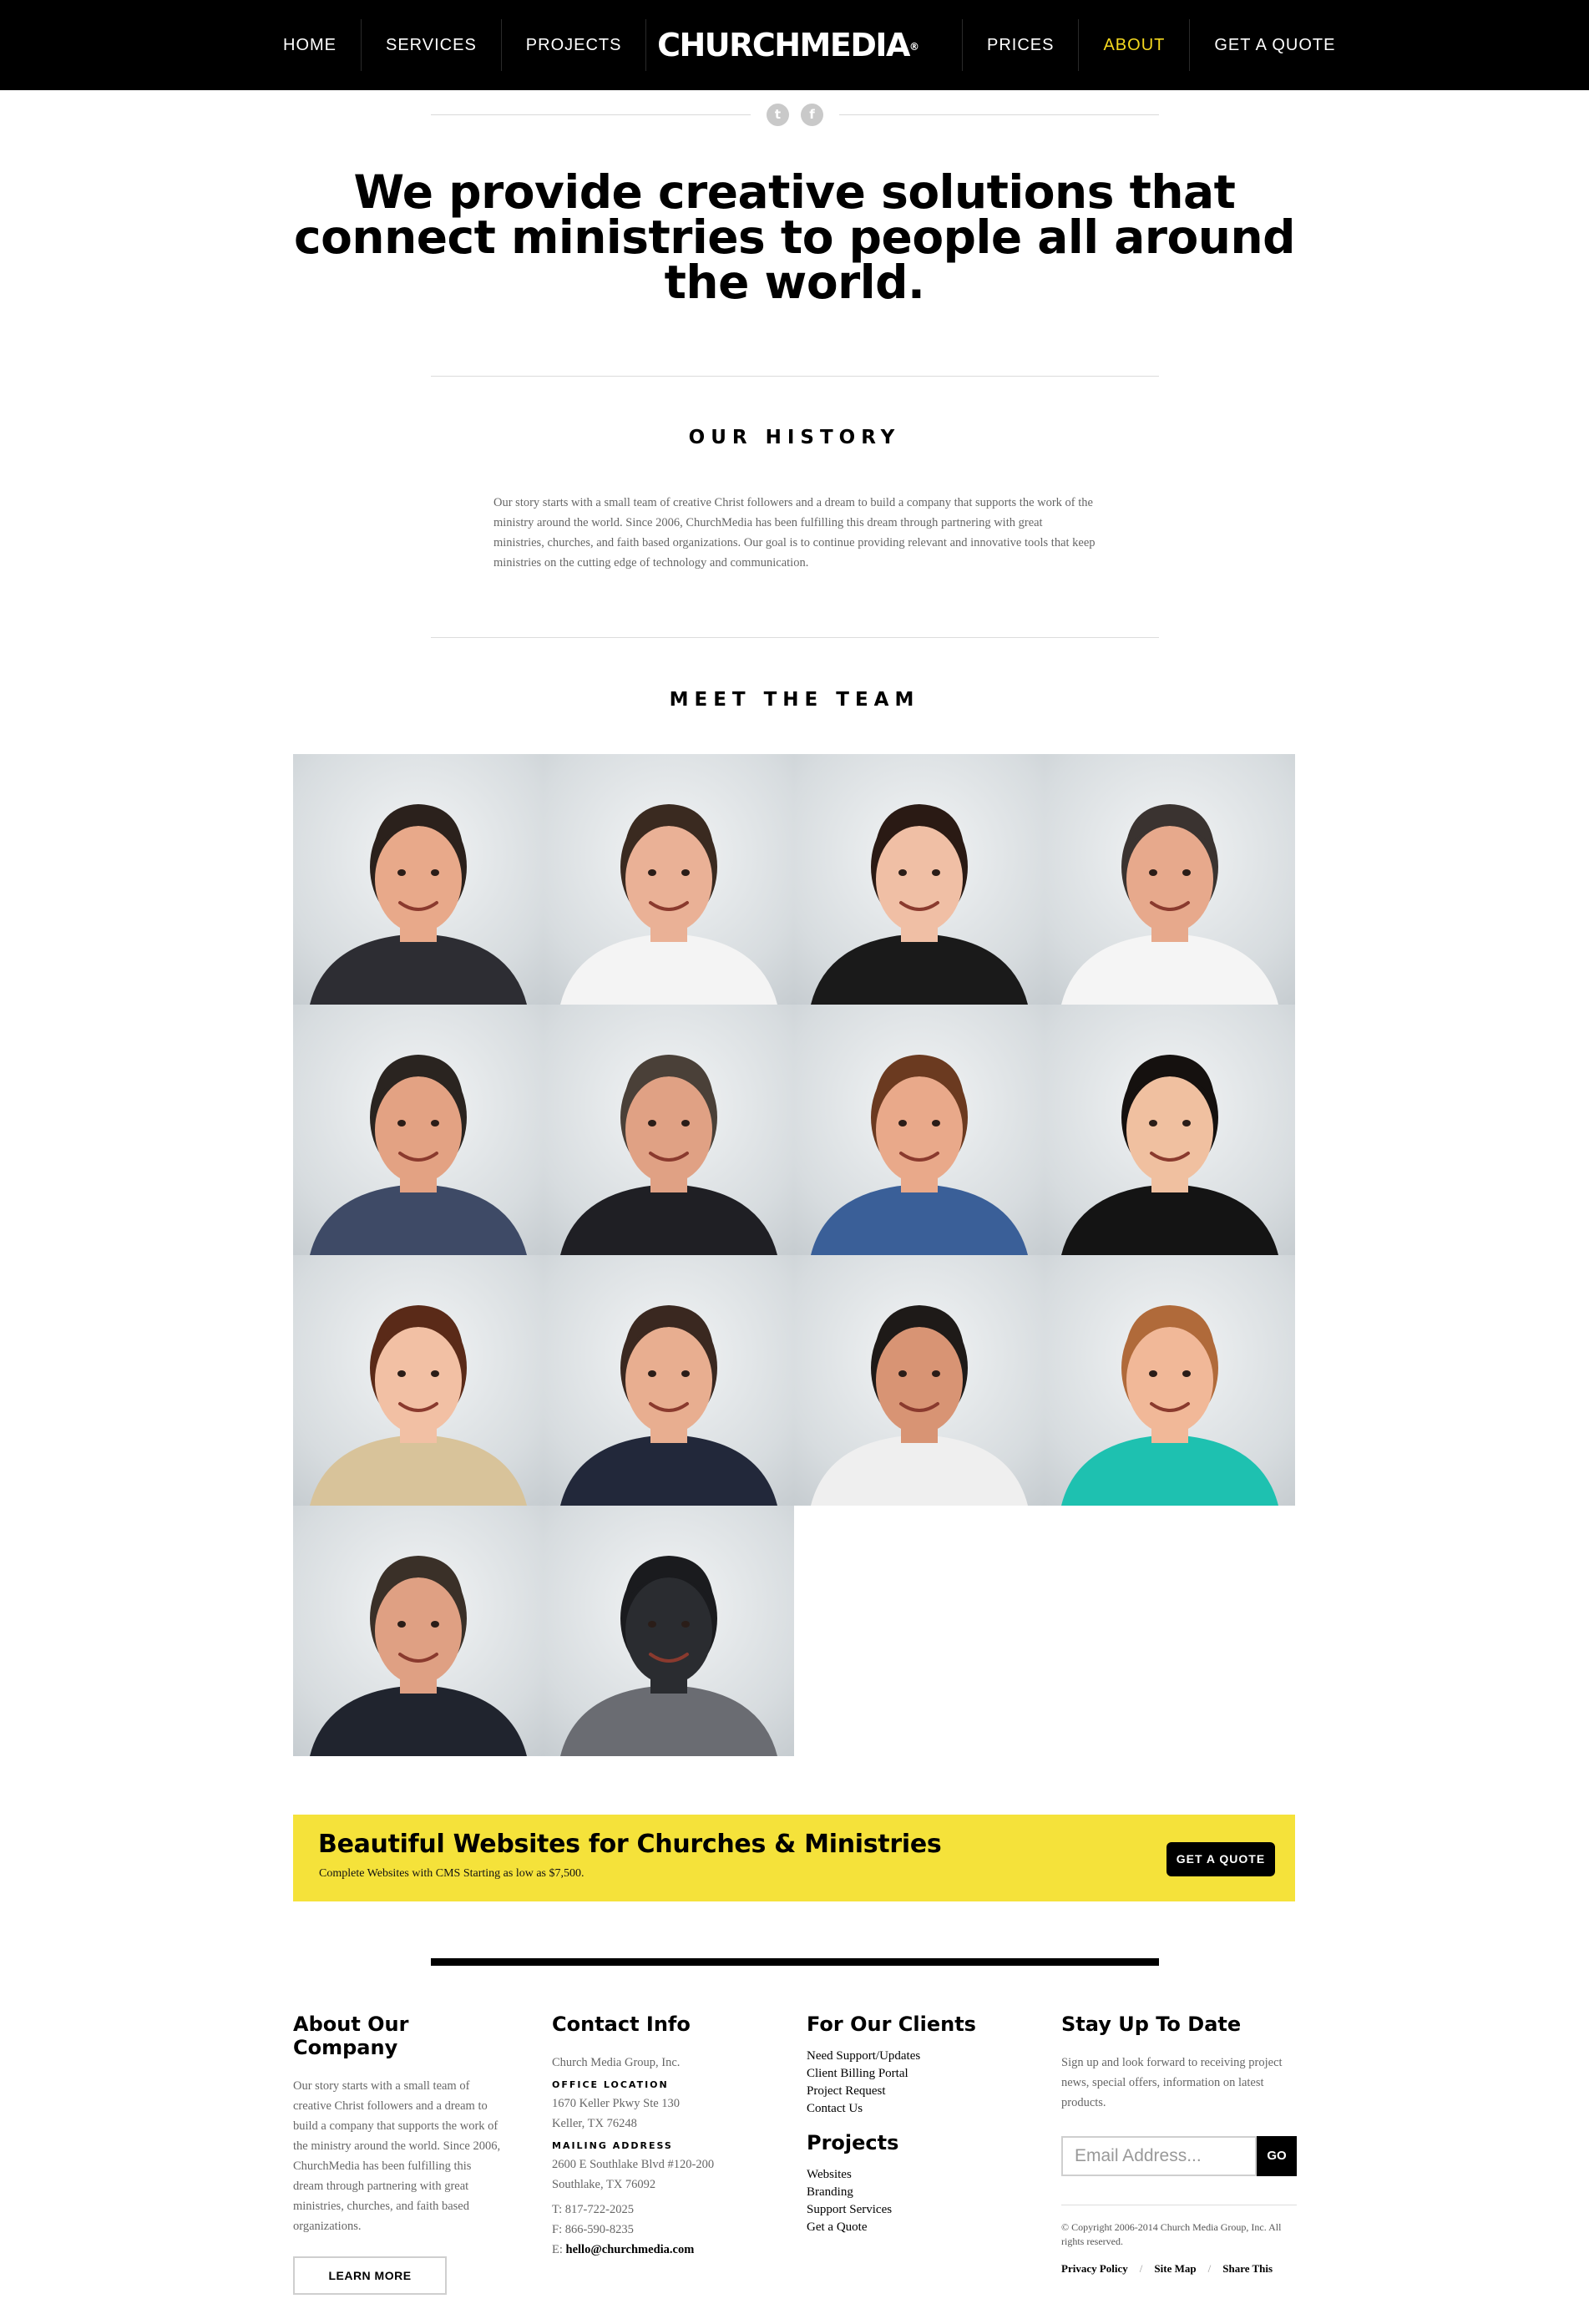 Image resolution: width=1589 pixels, height=2324 pixels. Describe the element at coordinates (591, 115) in the screenshot. I see `share-divider-left` at that location.